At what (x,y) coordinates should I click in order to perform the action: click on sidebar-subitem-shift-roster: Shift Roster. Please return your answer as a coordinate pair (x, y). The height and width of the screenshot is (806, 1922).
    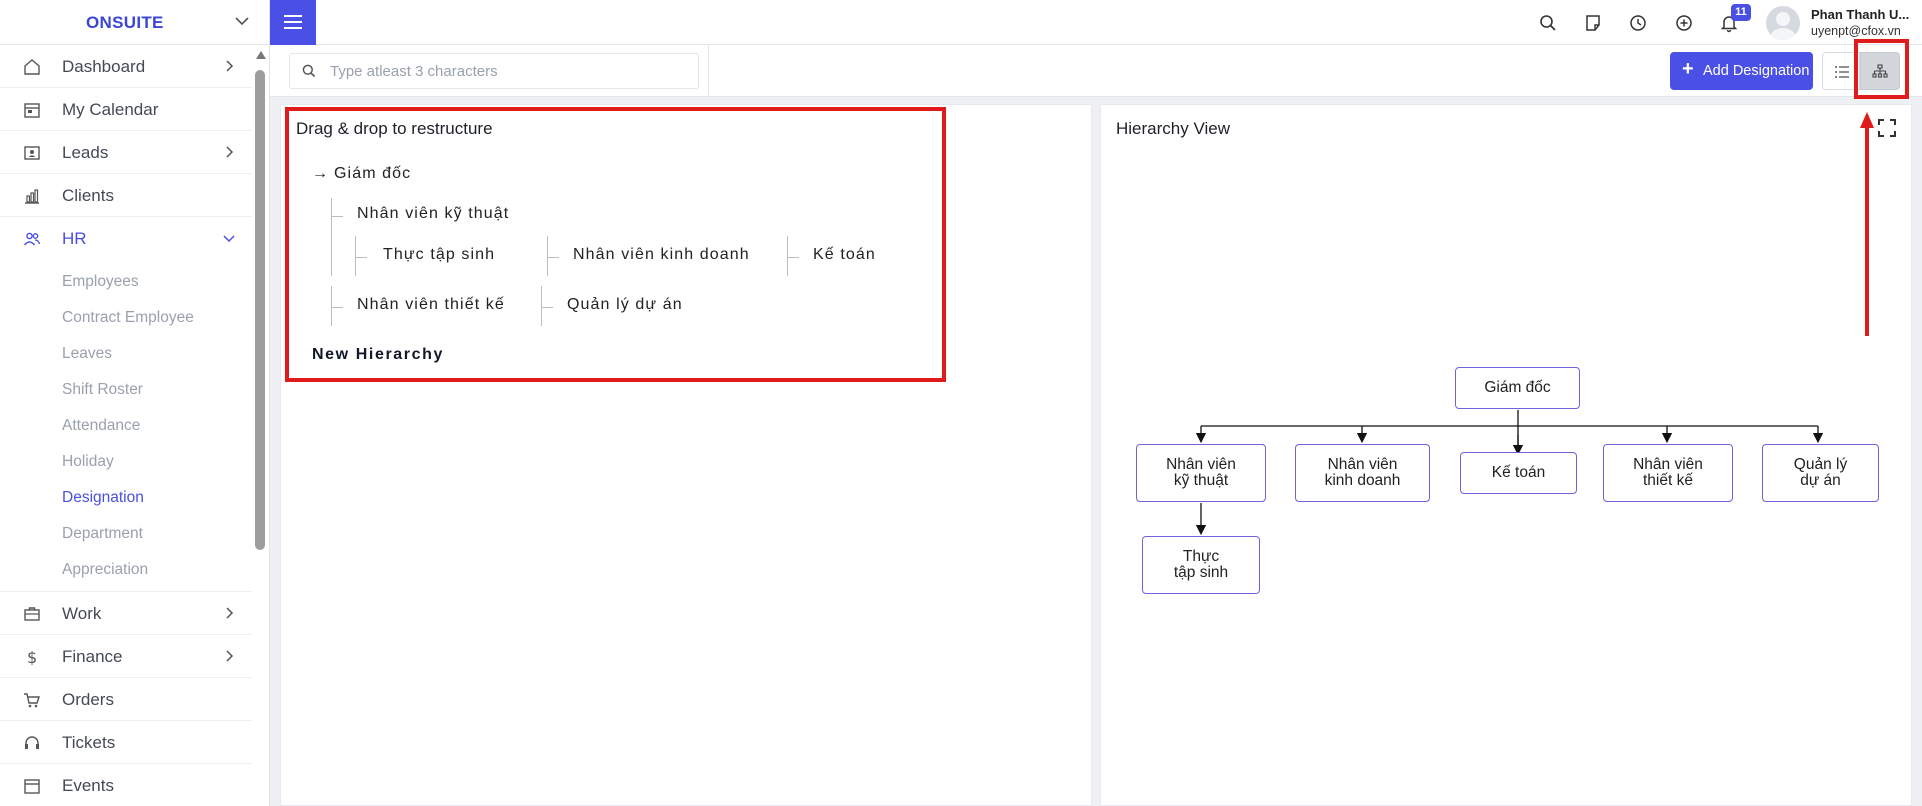
    Looking at the image, I should click on (126, 390).